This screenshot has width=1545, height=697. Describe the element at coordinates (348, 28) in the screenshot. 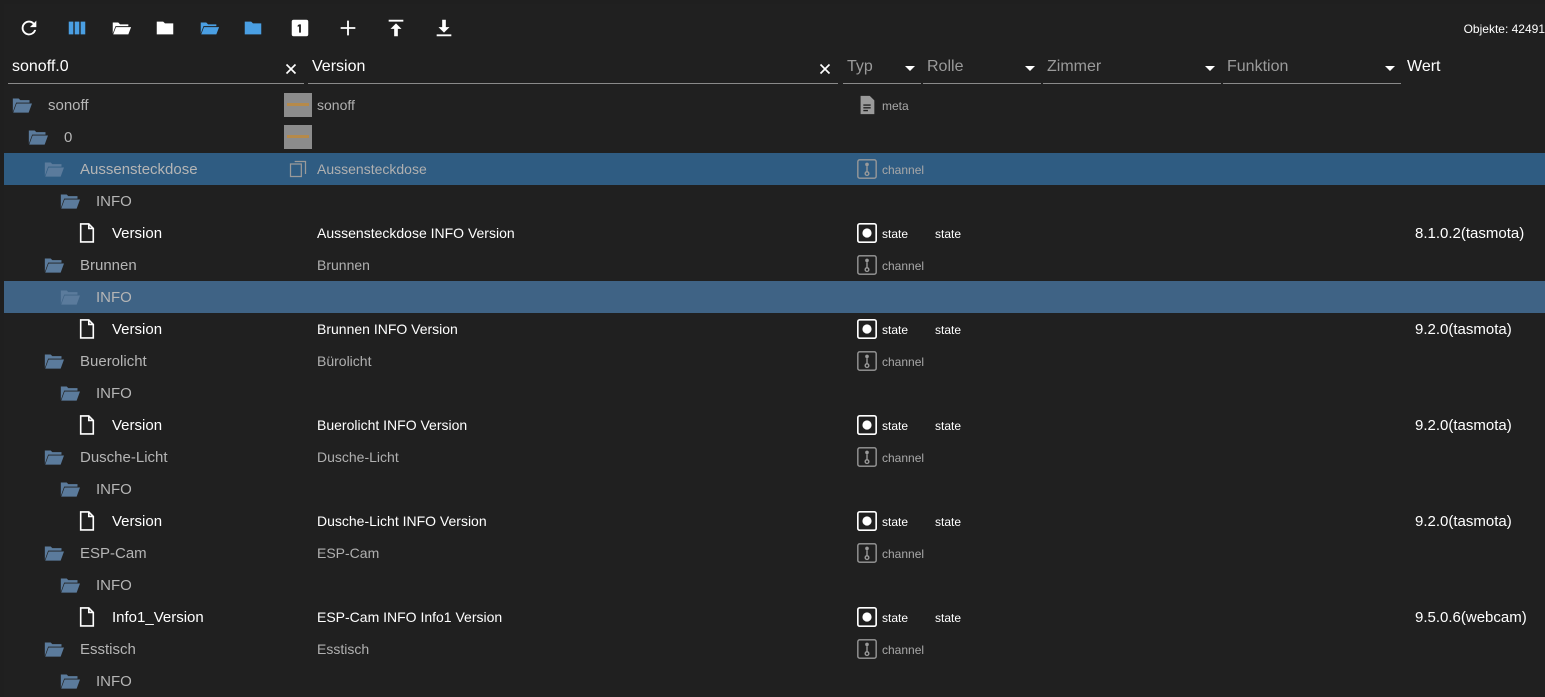

I see `plus-icon` at that location.